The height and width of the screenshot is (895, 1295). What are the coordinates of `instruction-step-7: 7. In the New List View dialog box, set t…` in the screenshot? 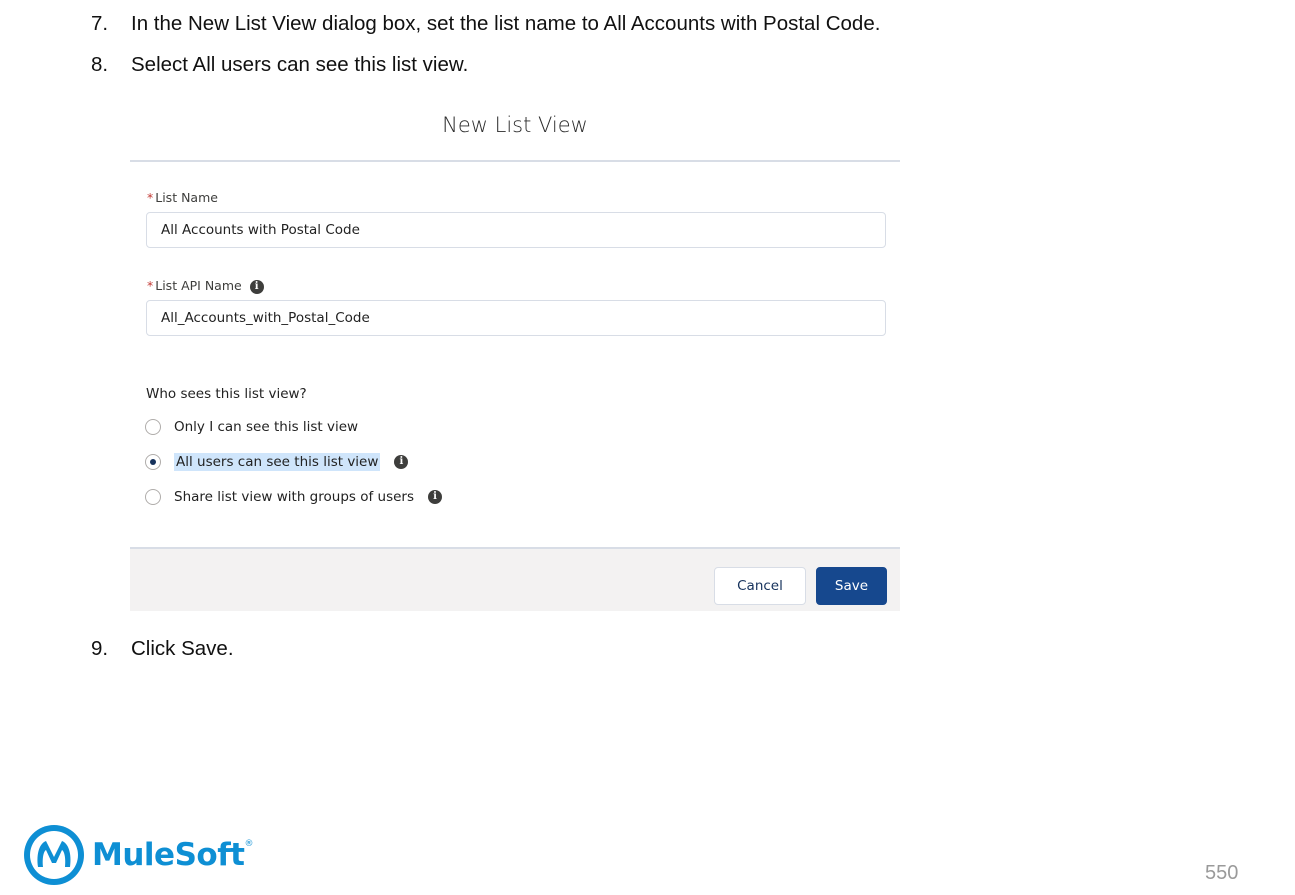 It's located at (485, 24).